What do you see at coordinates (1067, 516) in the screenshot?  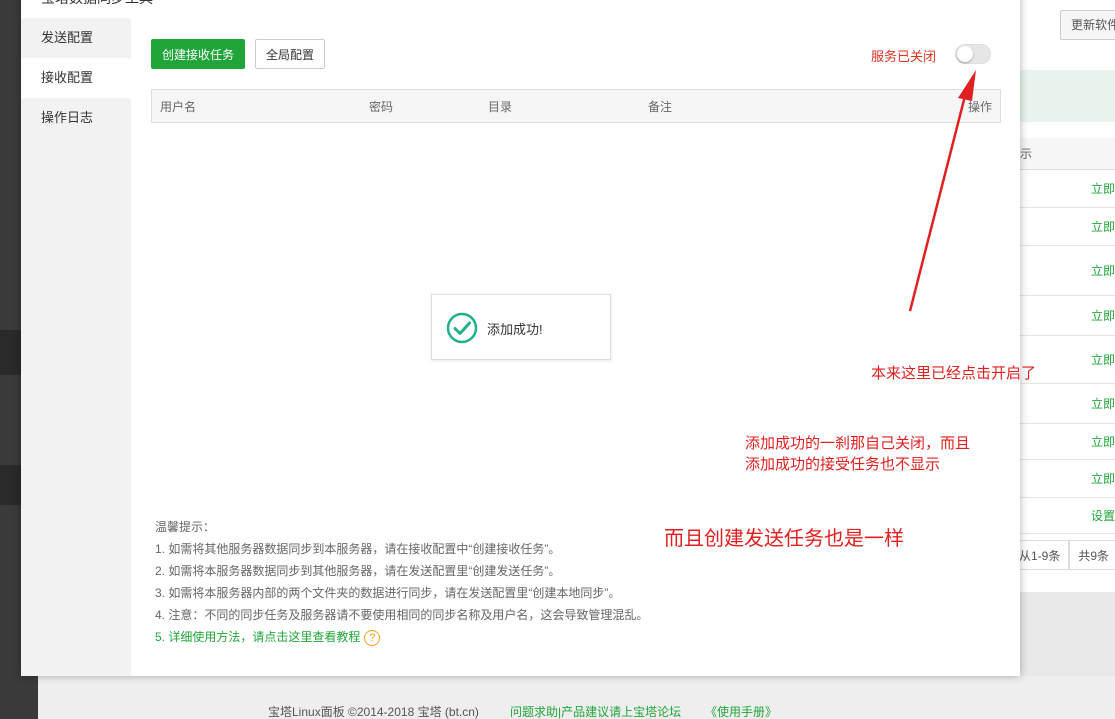 I see `background-table-row: 设置` at bounding box center [1067, 516].